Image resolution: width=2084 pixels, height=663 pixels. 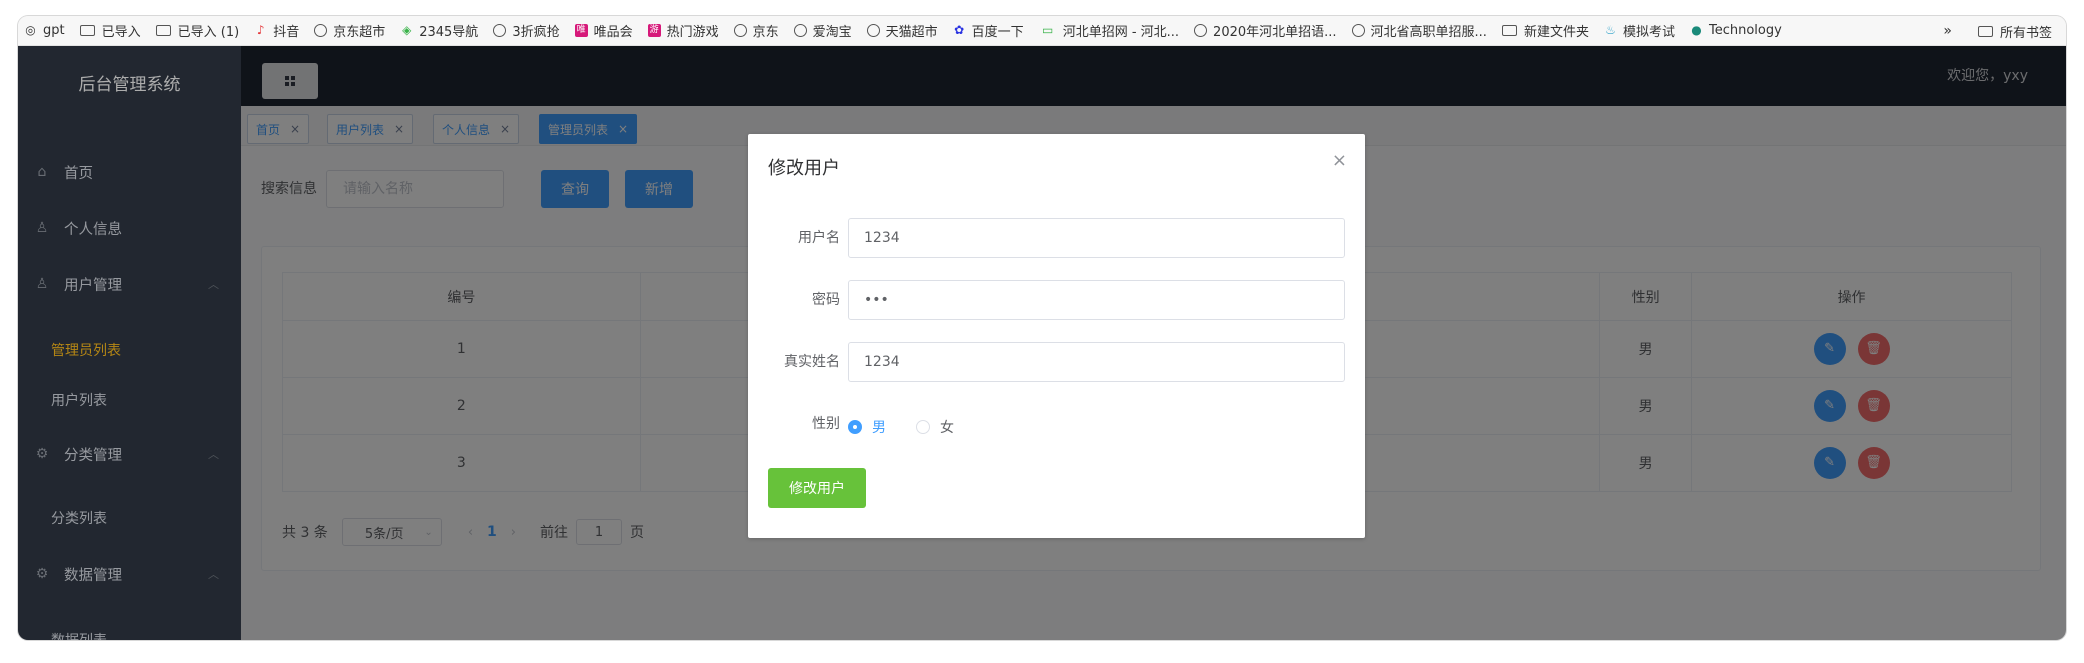 What do you see at coordinates (1096, 362) in the screenshot?
I see `realname-field: 1234` at bounding box center [1096, 362].